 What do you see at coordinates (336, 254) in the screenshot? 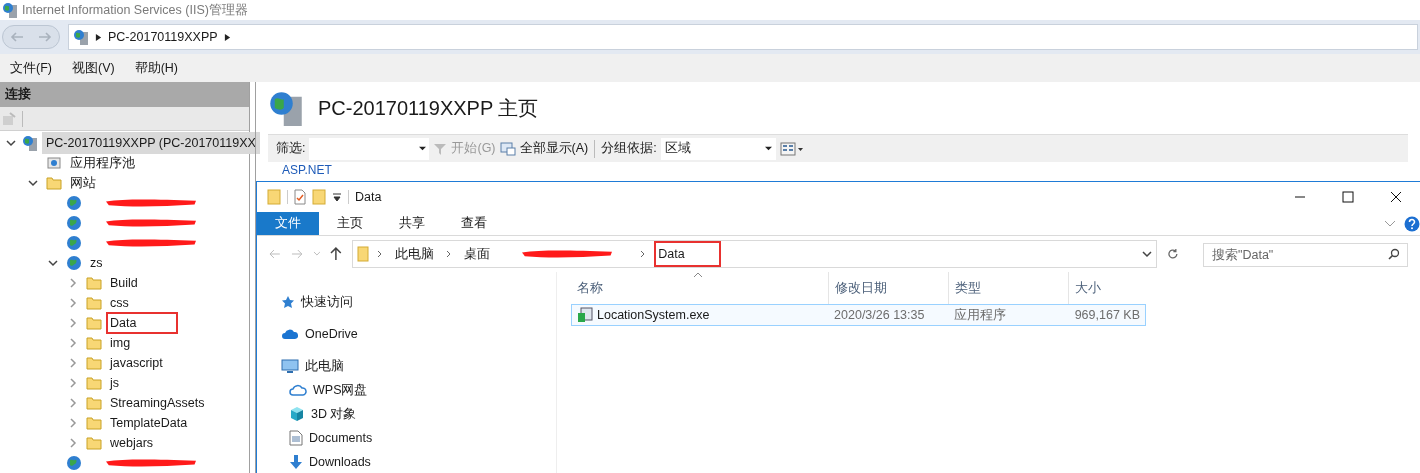
I see `up-arrow-icon` at bounding box center [336, 254].